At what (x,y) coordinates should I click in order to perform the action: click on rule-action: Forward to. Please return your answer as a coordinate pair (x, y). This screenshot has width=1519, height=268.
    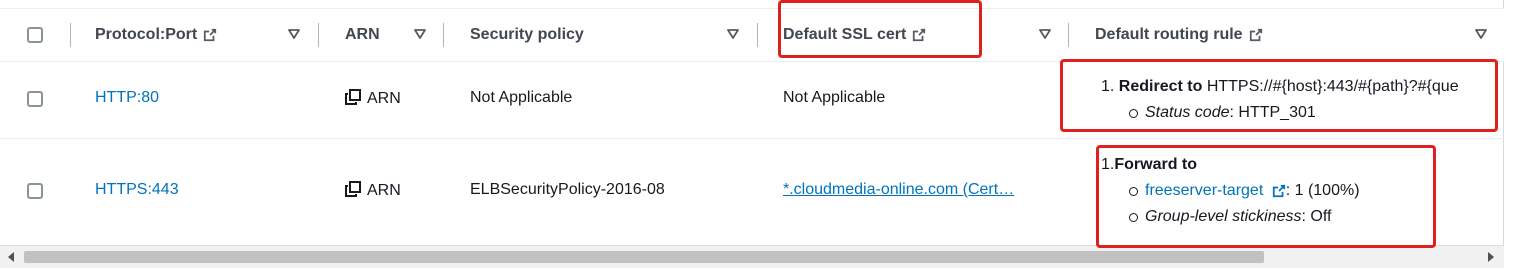
    Looking at the image, I should click on (1156, 164).